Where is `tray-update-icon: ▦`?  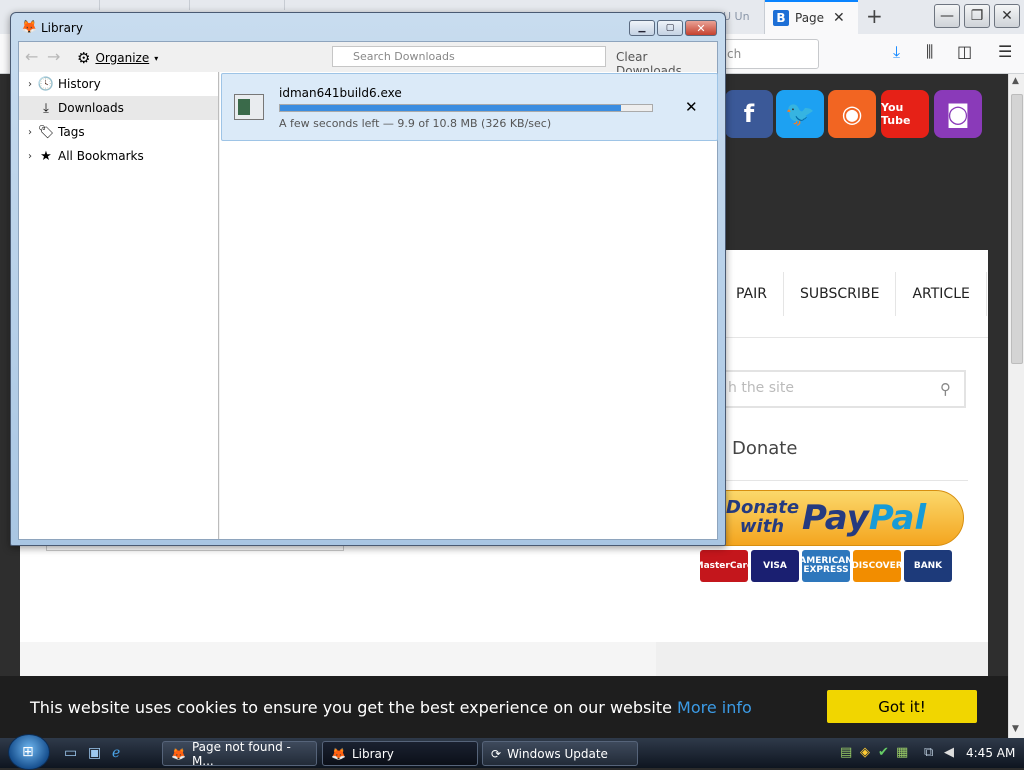
tray-update-icon: ▦ is located at coordinates (902, 752).